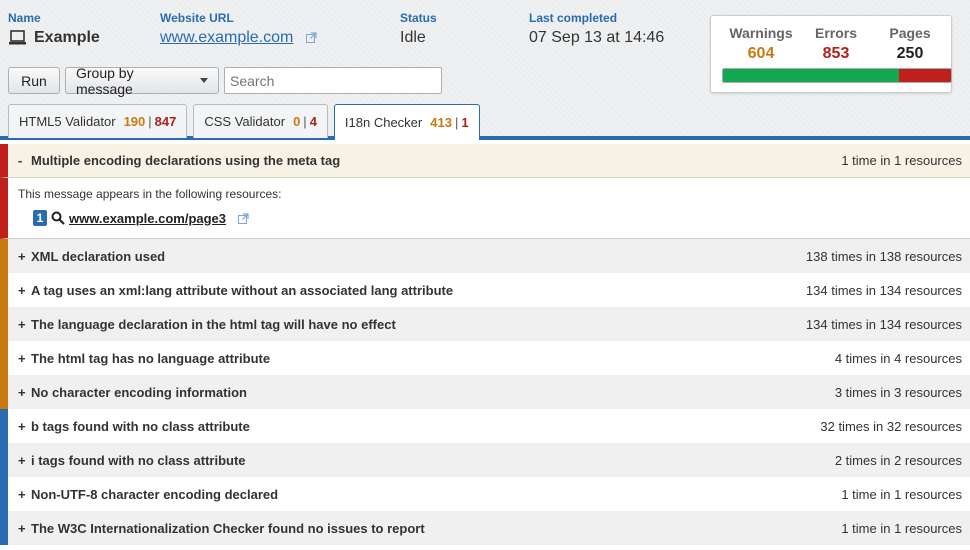 Image resolution: width=970 pixels, height=550 pixels. What do you see at coordinates (40, 218) in the screenshot?
I see `resource-index-badge: 1` at bounding box center [40, 218].